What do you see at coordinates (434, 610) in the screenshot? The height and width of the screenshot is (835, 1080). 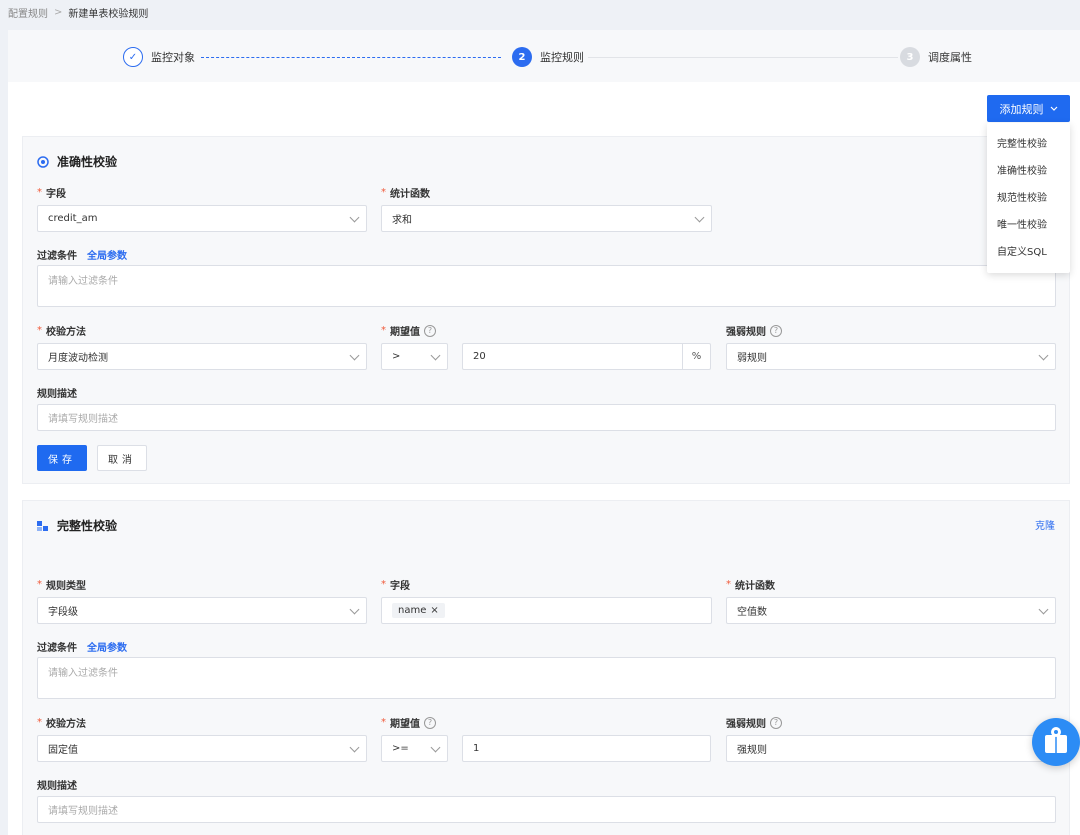 I see `close-icon: ×` at bounding box center [434, 610].